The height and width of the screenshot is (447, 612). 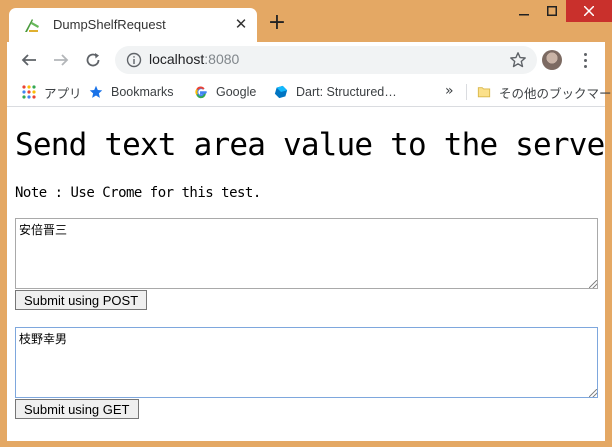 I want to click on folder-icon, so click(x=484, y=92).